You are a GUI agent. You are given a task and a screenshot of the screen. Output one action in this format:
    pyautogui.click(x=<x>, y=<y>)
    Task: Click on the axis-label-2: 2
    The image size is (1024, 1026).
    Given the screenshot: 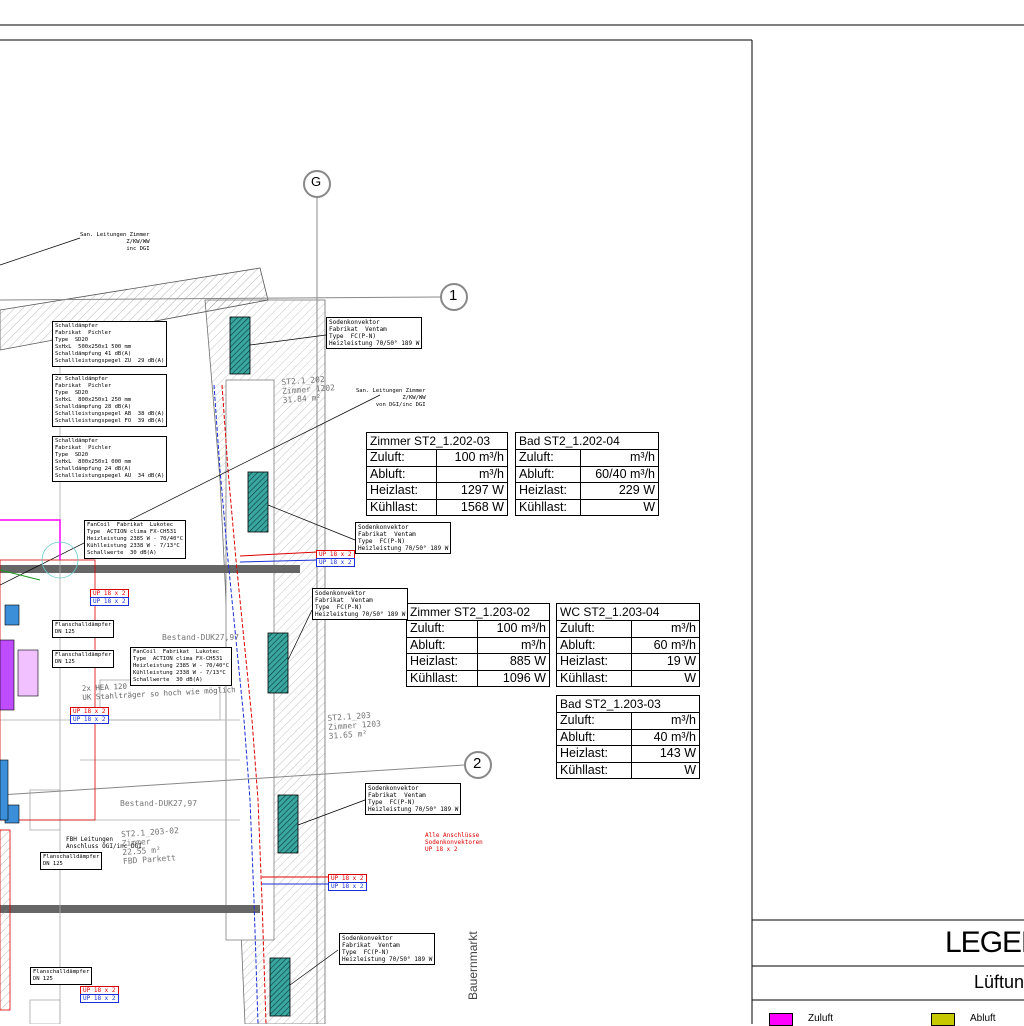 What is the action you would take?
    pyautogui.click(x=477, y=763)
    